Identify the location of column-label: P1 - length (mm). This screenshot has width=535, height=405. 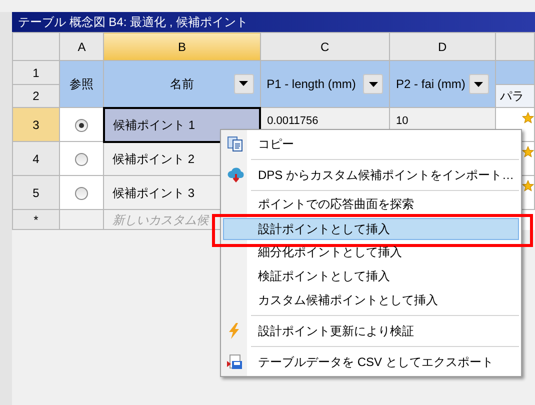
(311, 84).